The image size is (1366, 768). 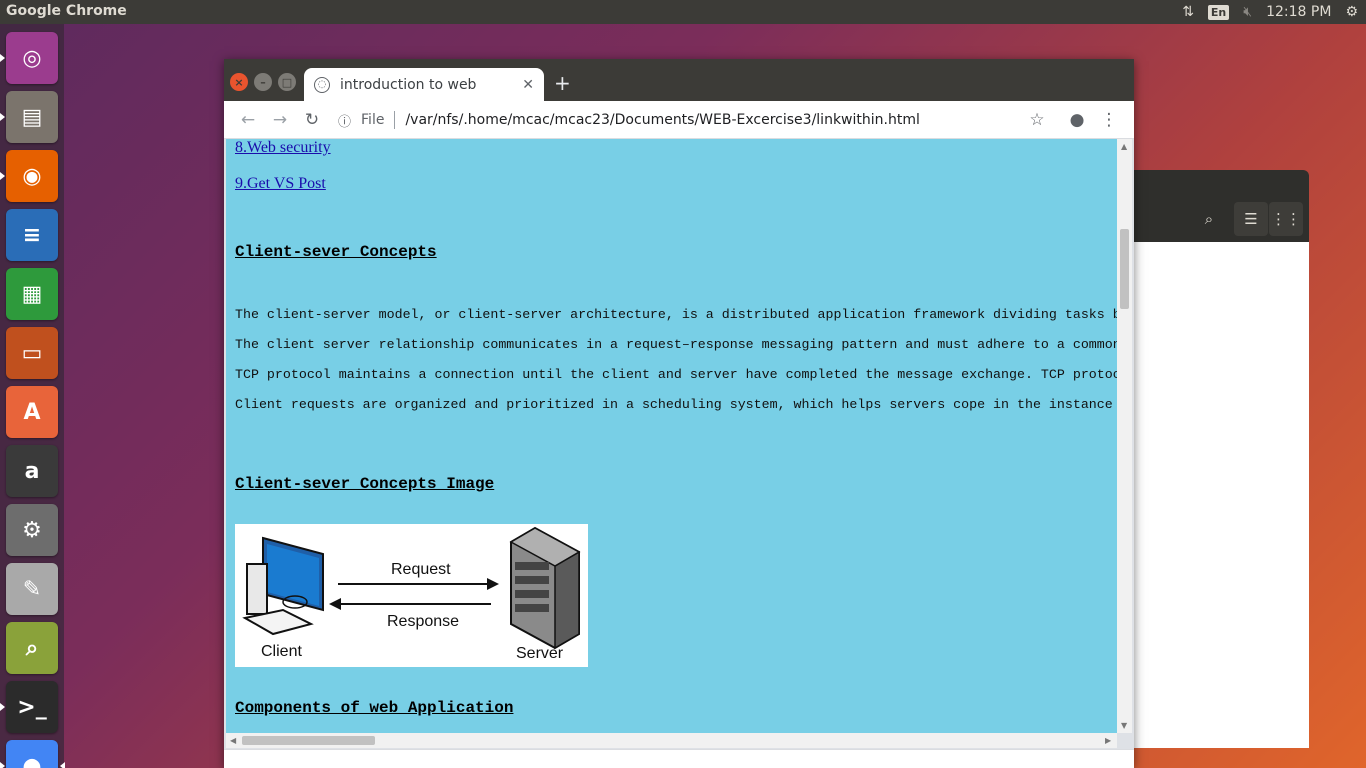 I want to click on files-headerbar: ⌕ ☰ ⋮⋮, so click(x=1214, y=206).